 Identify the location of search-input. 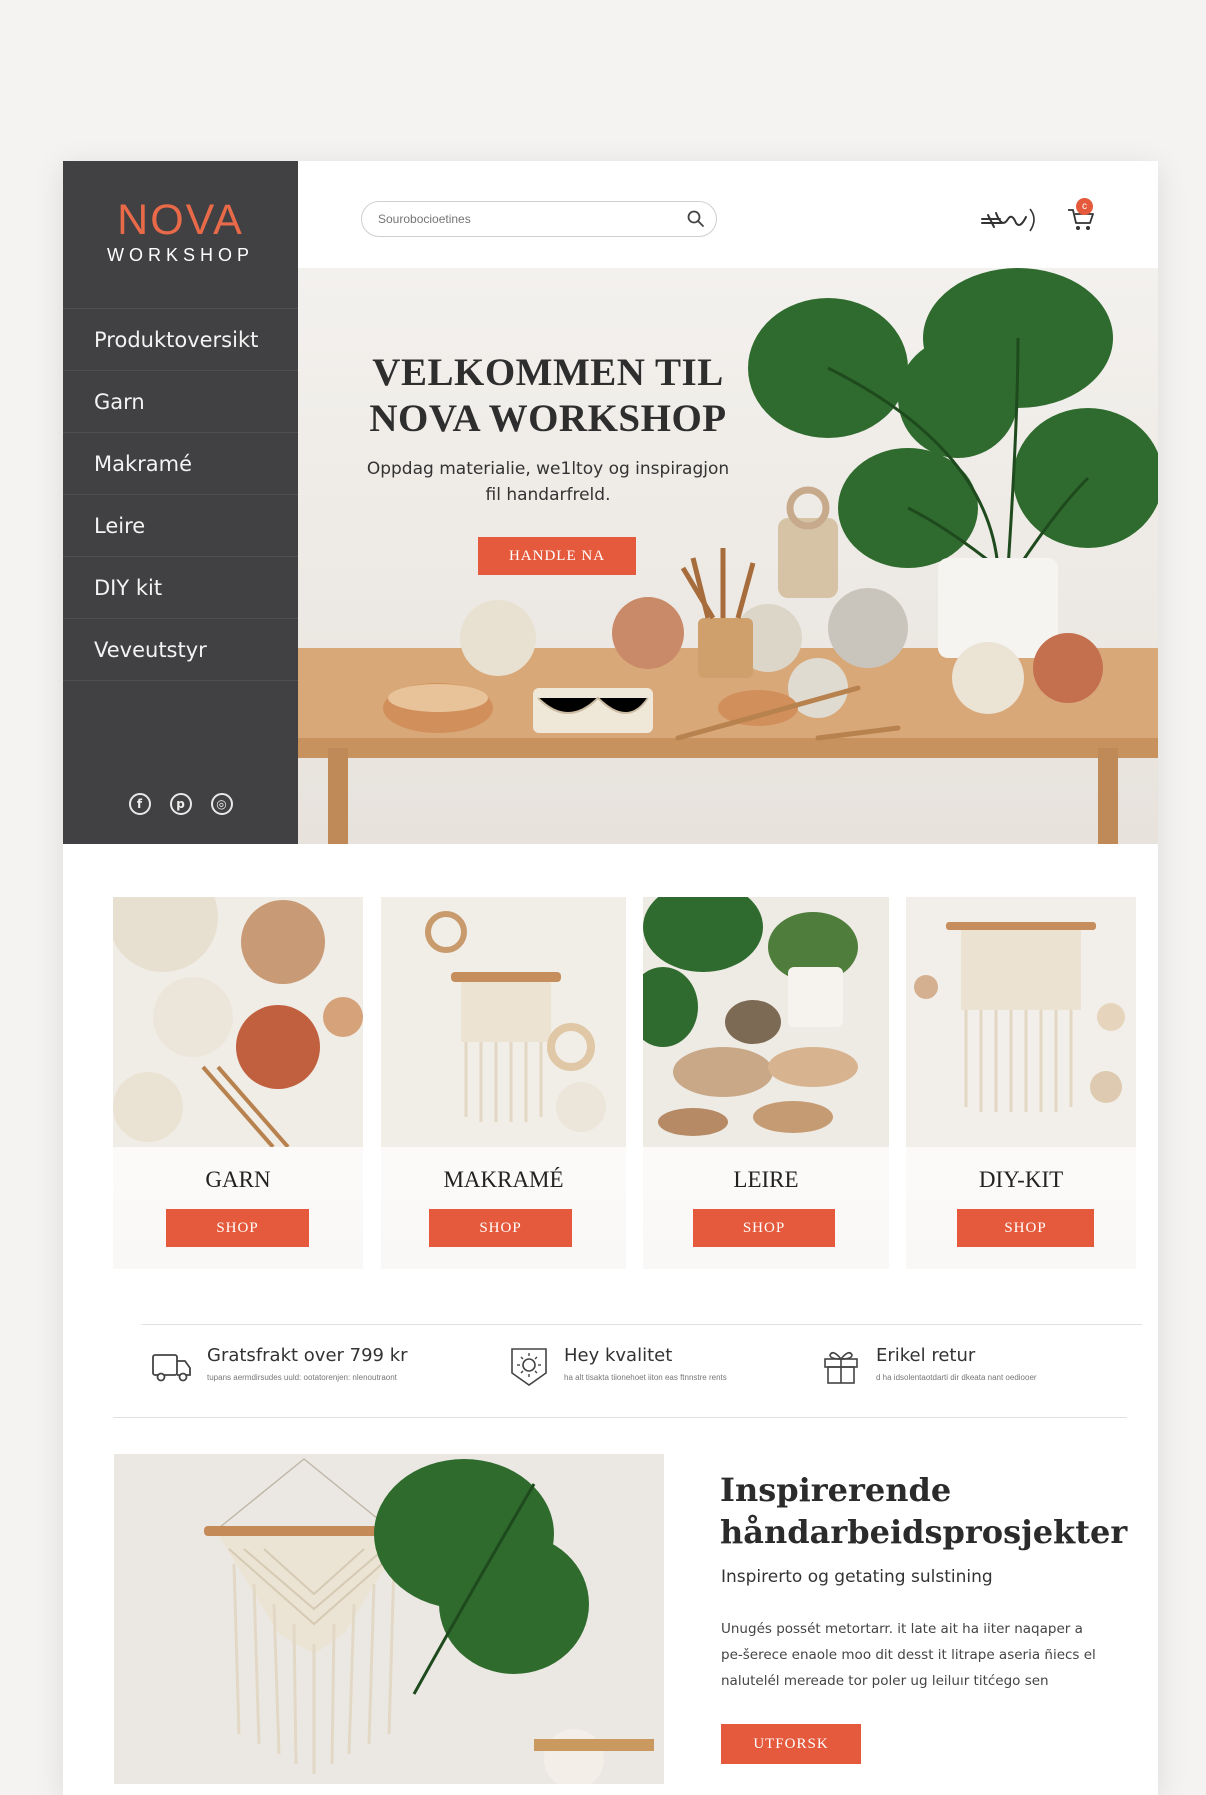
(539, 219).